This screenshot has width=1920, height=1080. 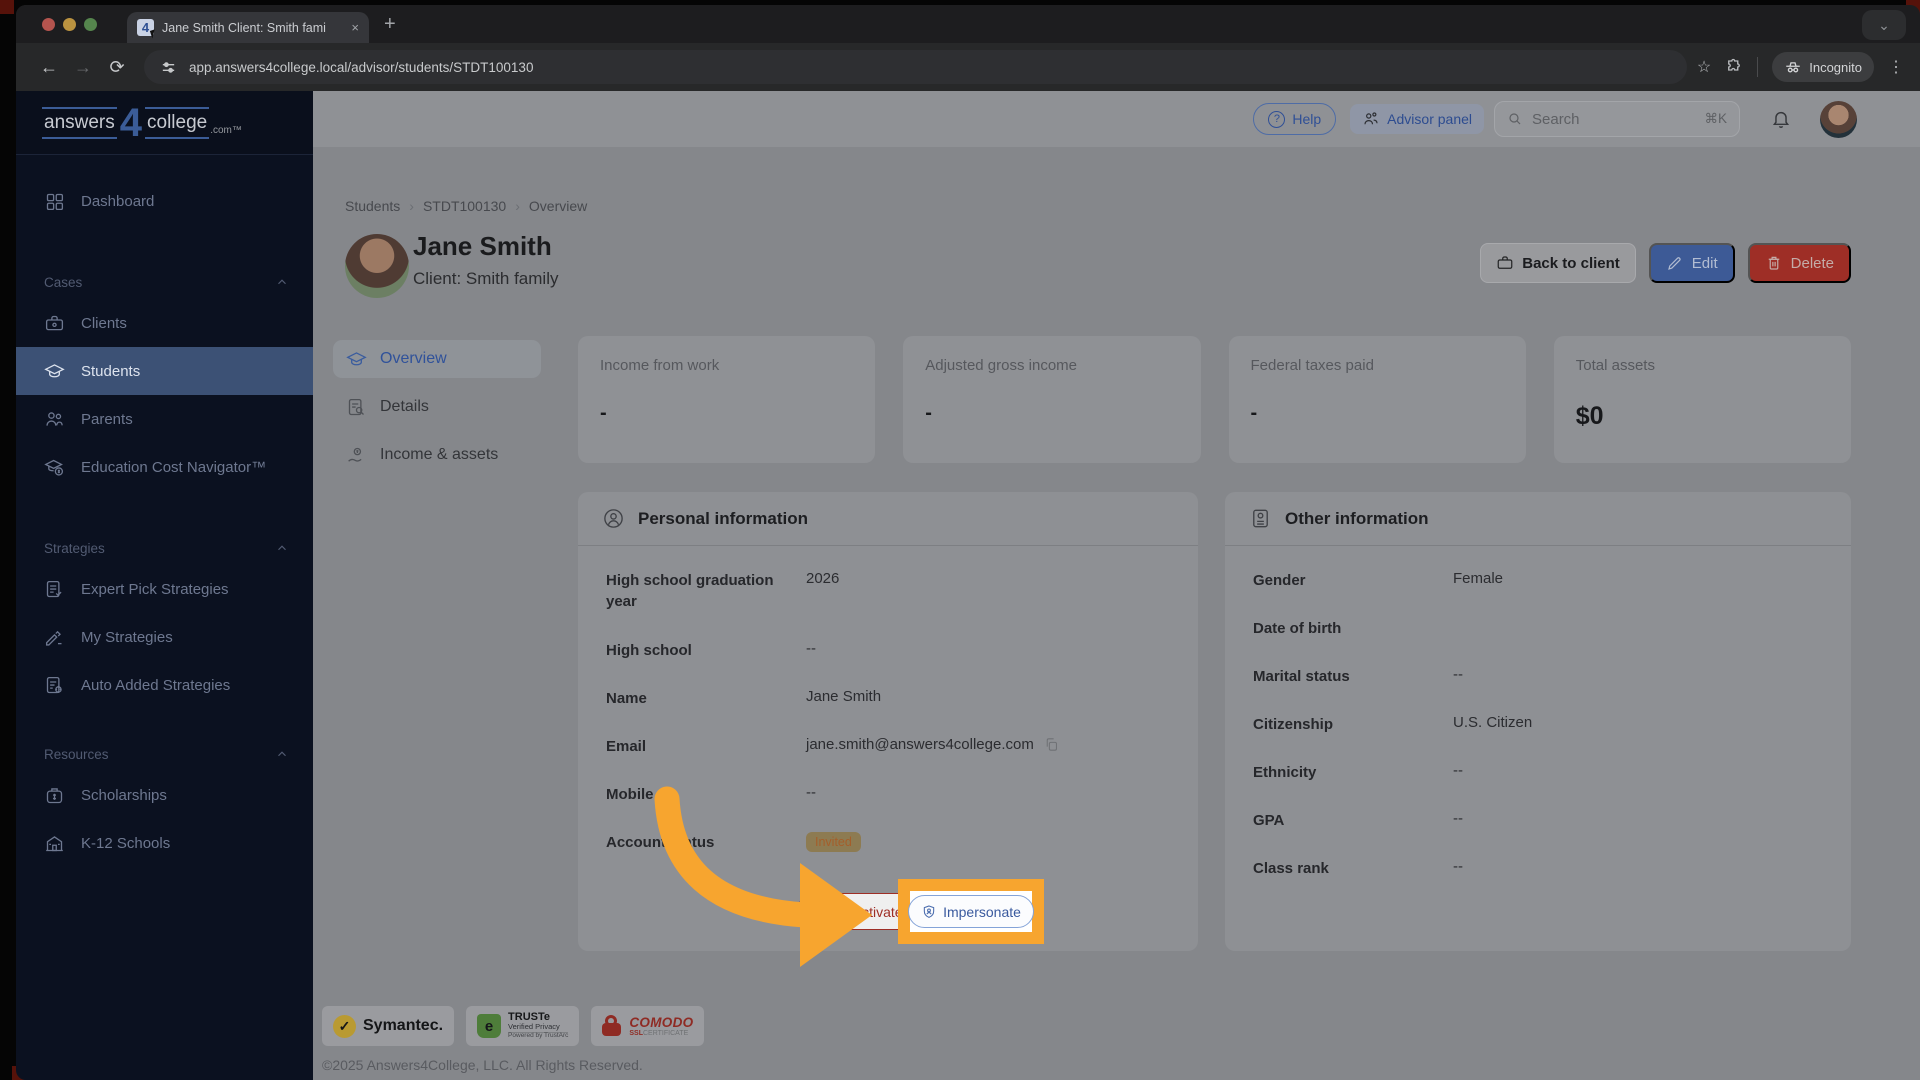 What do you see at coordinates (888, 854) in the screenshot?
I see `field-row: Account status Invited` at bounding box center [888, 854].